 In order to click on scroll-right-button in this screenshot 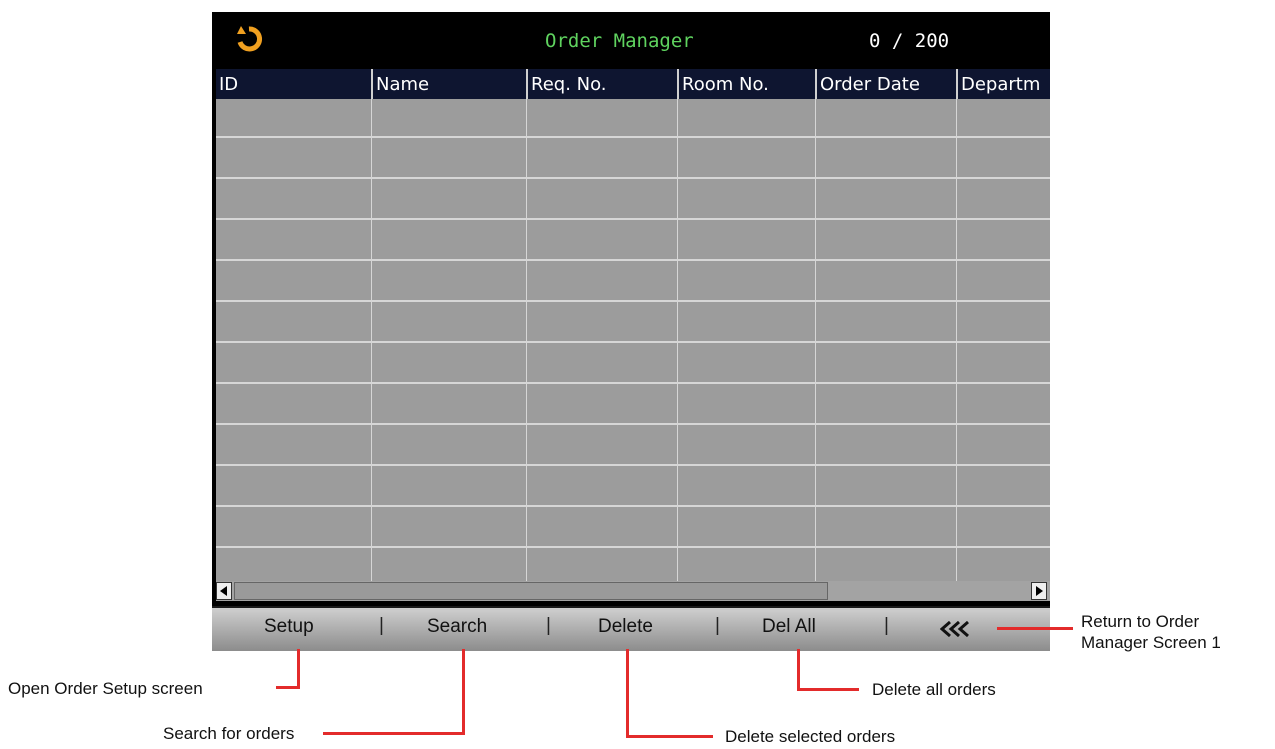, I will do `click(1039, 591)`.